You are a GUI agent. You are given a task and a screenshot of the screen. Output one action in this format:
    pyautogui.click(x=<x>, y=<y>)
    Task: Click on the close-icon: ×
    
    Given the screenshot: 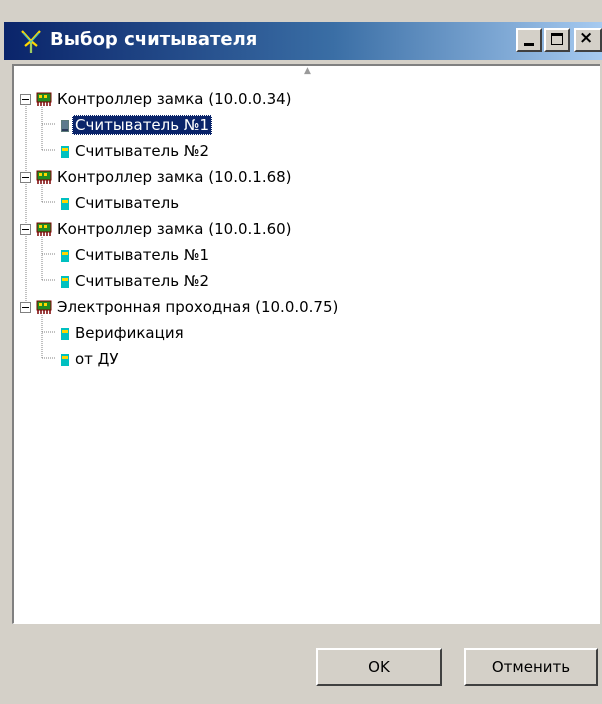 What is the action you would take?
    pyautogui.click(x=586, y=38)
    